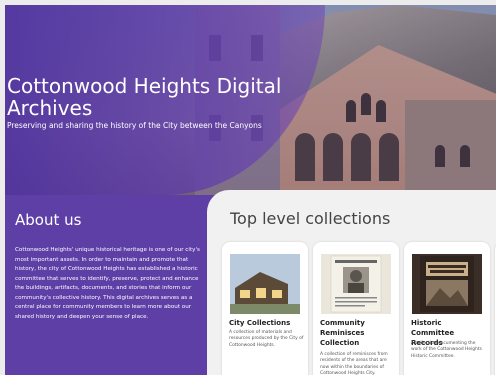 This screenshot has height=375, width=496. What do you see at coordinates (447, 284) in the screenshot?
I see `canyons-book-cover-thumbnail-icon` at bounding box center [447, 284].